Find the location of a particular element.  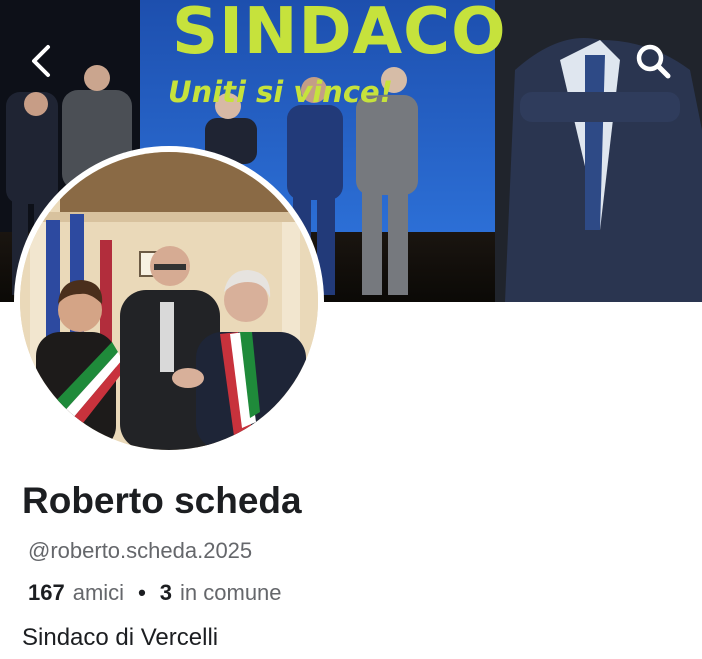

search-button is located at coordinates (653, 61).